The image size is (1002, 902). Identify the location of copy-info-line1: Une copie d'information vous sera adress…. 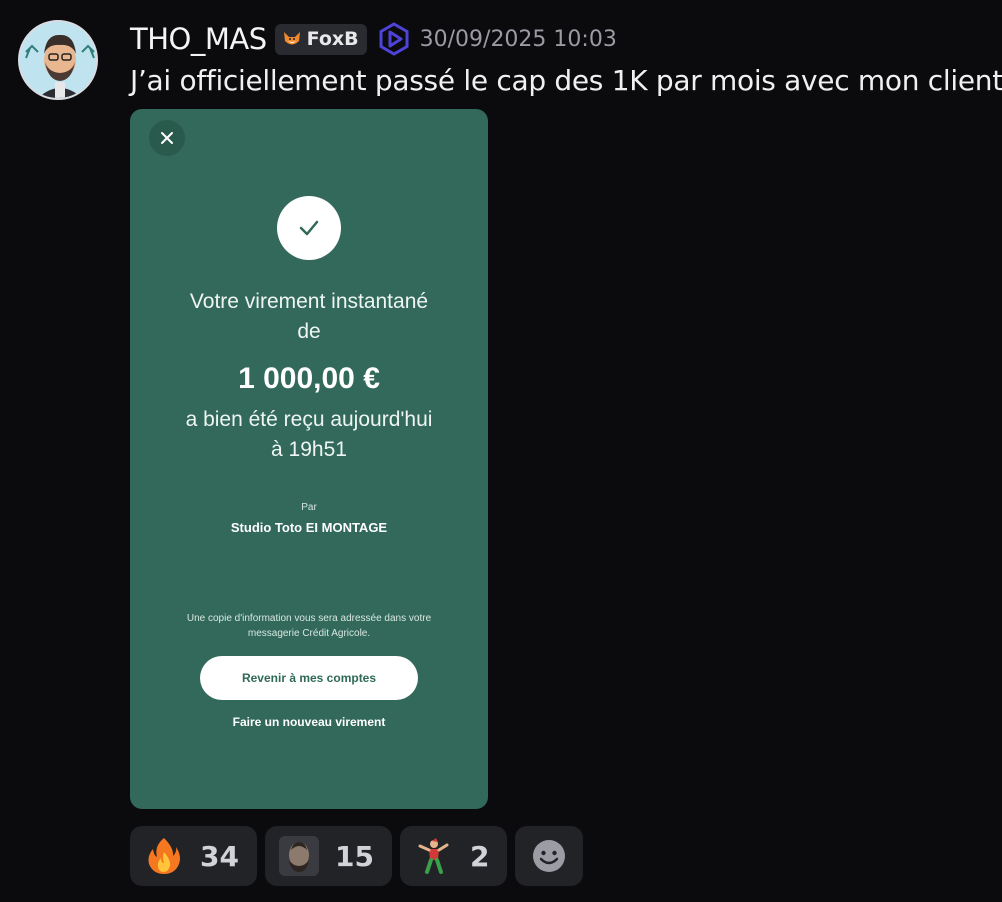
(309, 618).